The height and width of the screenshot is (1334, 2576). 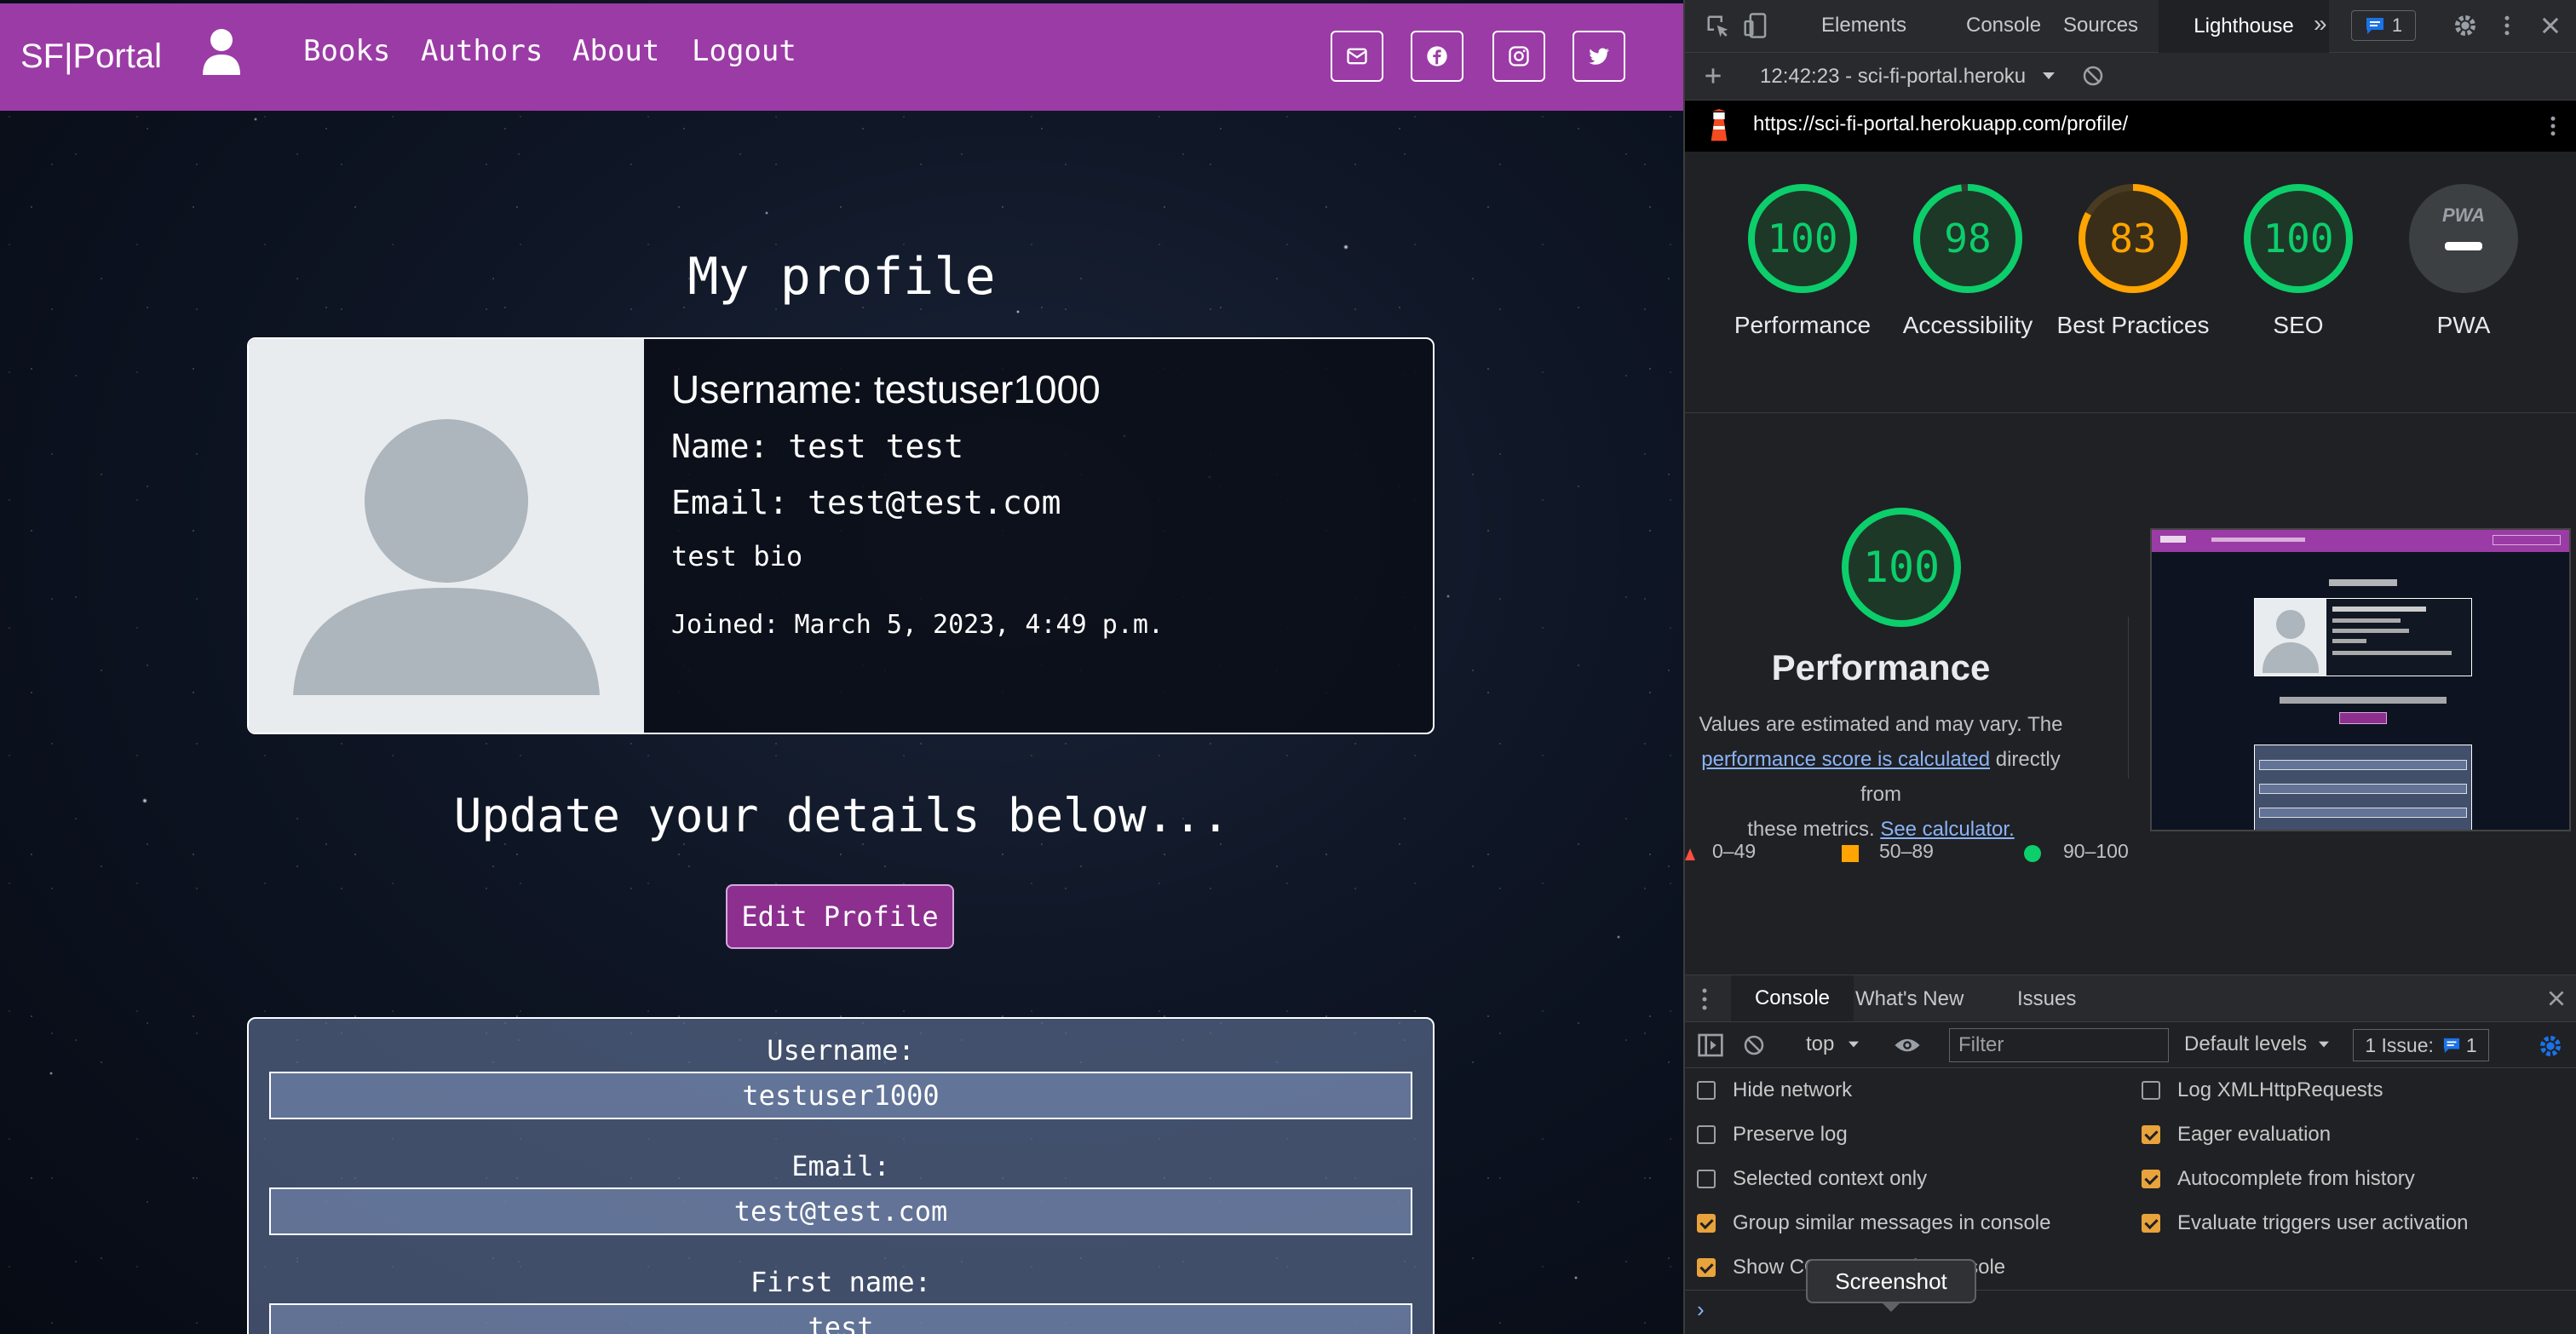 I want to click on fail-legend-icon, so click(x=1690, y=854).